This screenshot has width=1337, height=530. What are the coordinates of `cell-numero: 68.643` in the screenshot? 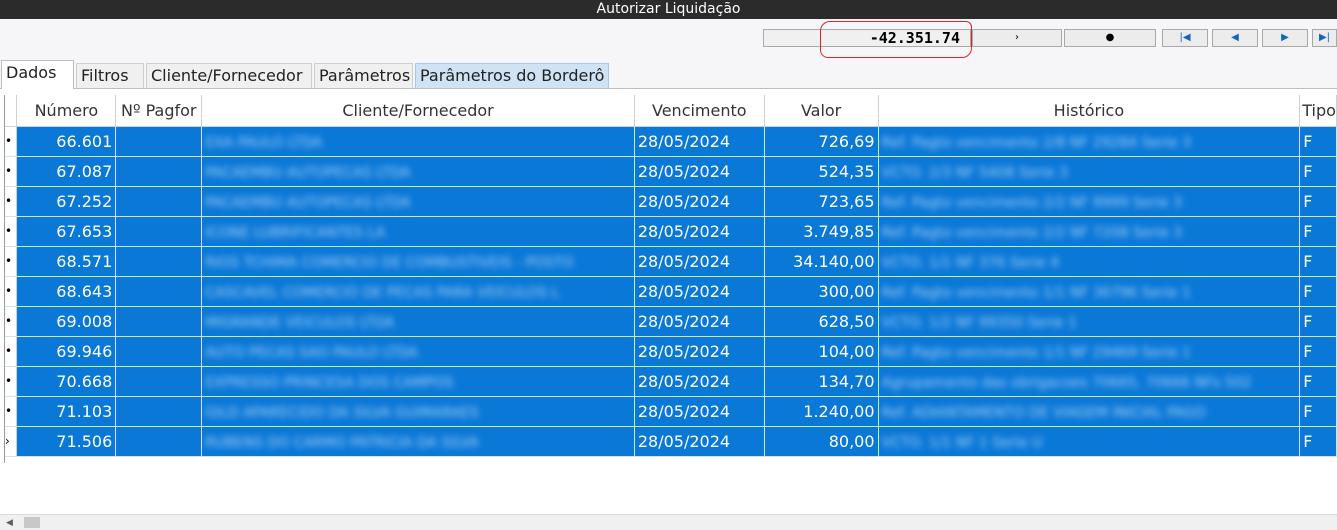 It's located at (66, 291).